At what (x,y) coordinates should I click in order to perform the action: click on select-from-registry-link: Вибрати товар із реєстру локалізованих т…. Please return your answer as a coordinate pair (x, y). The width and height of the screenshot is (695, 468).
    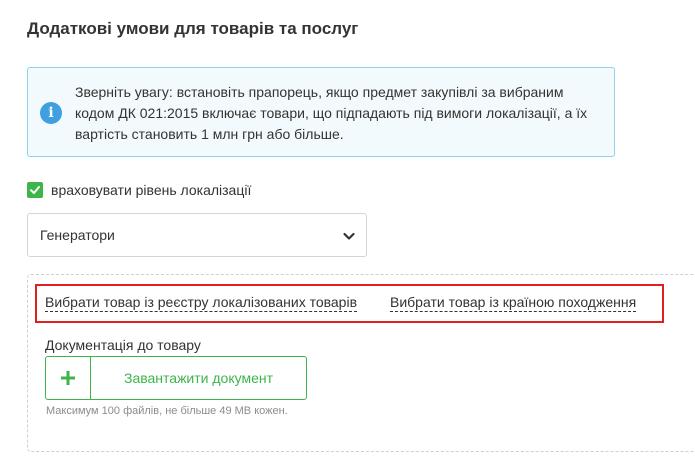
    Looking at the image, I should click on (201, 303).